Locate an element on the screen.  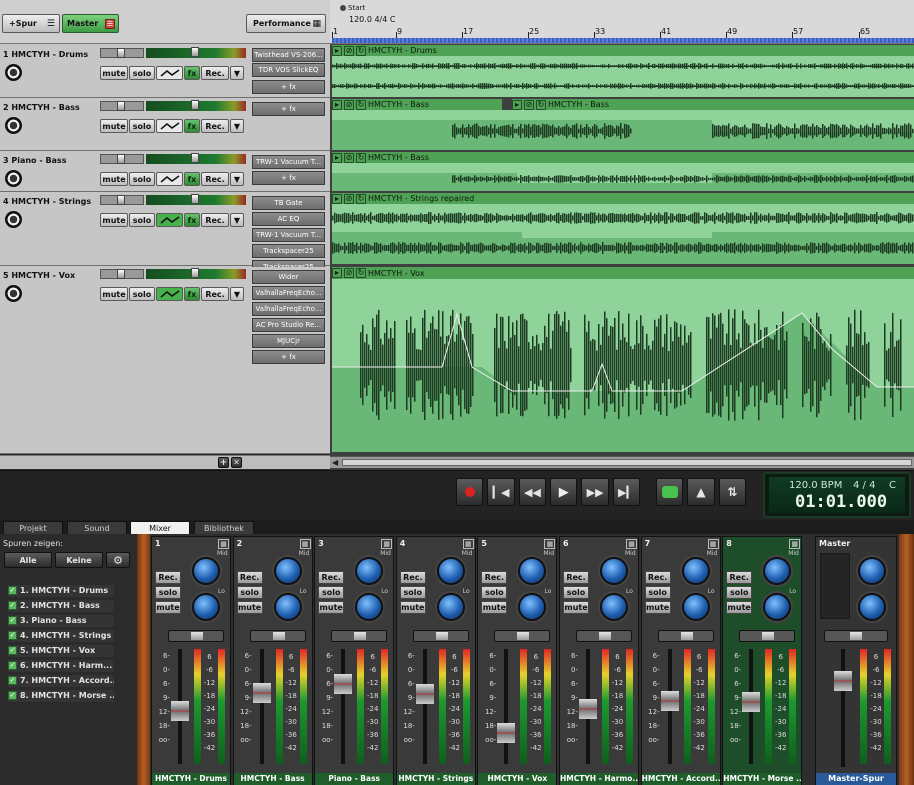
clip-piano-header: ▸ ⊘ ↻ HMCTYH - Bass is located at coordinates (623, 157).